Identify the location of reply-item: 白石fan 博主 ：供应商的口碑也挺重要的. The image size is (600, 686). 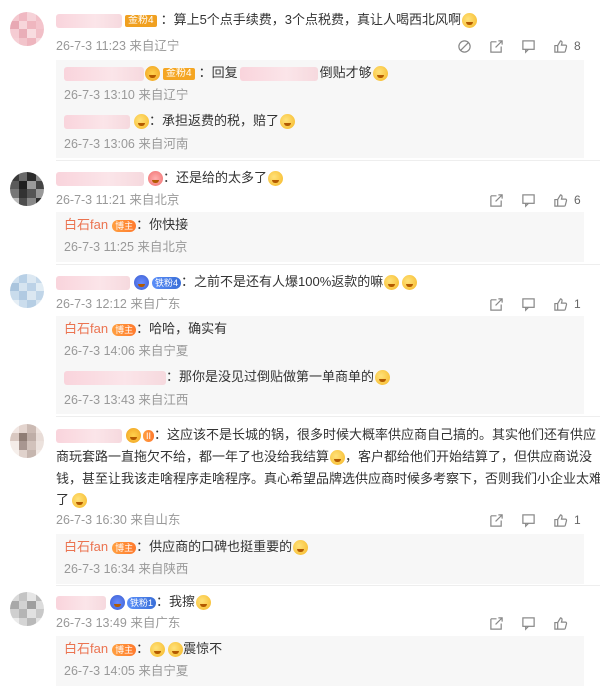
(186, 547).